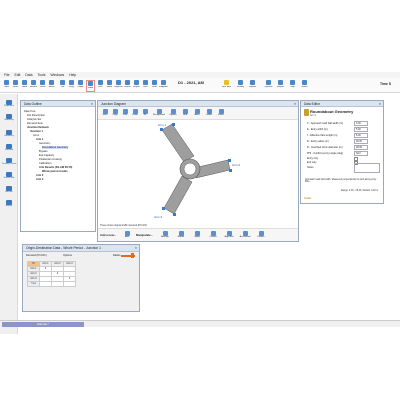  What do you see at coordinates (304, 86) in the screenshot?
I see `ribbon-about-button: About` at bounding box center [304, 86].